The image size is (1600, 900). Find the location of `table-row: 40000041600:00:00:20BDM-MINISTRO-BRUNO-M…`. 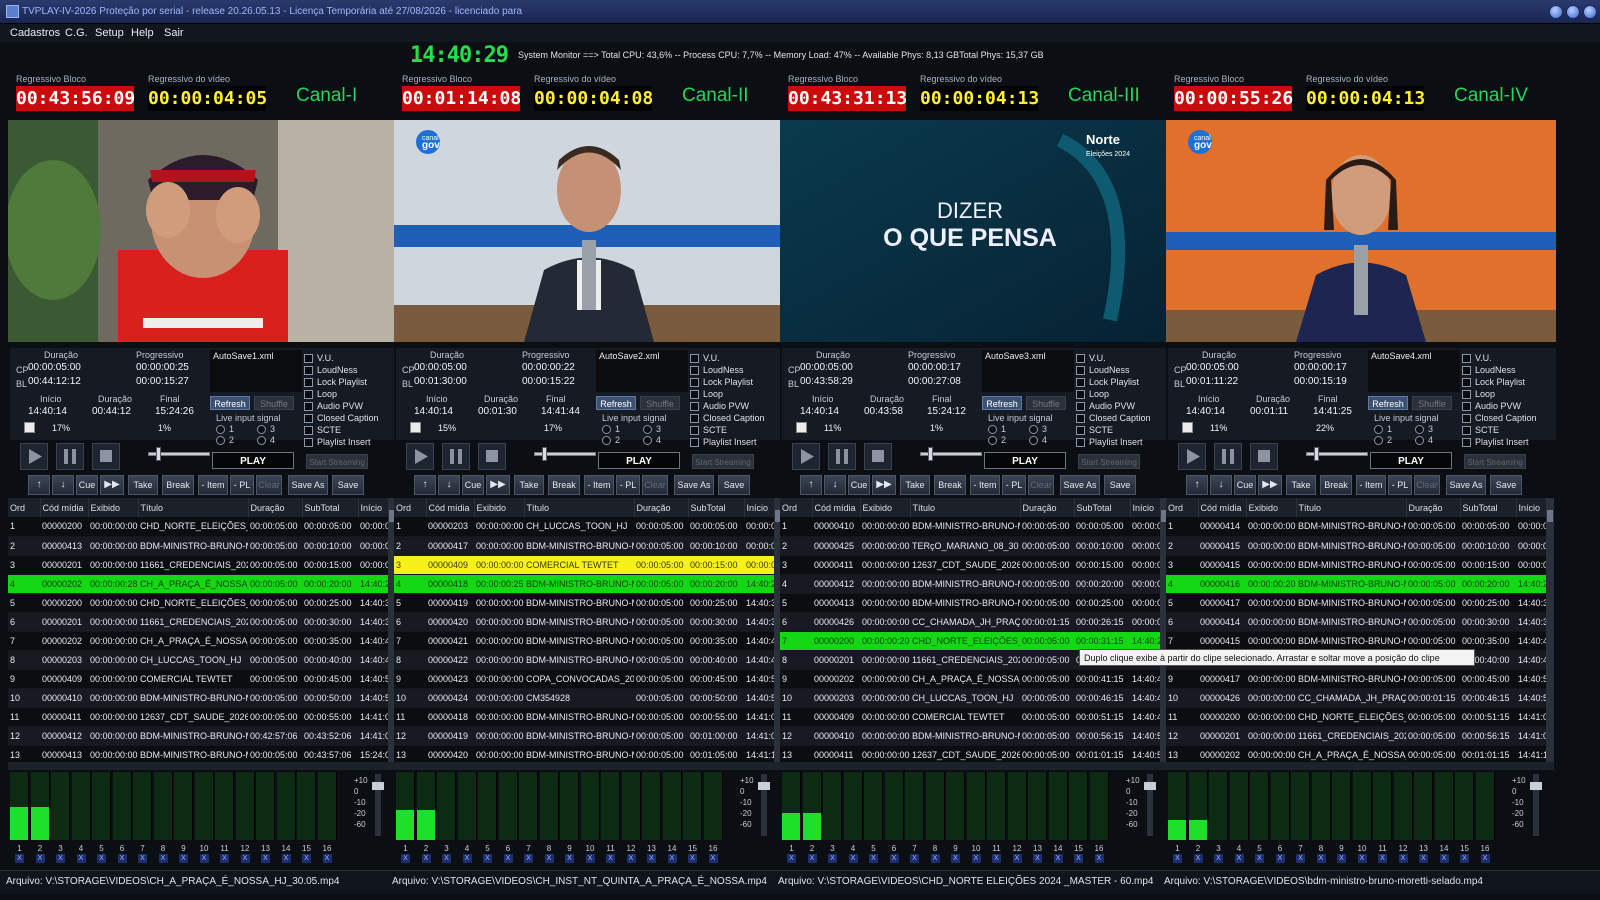

table-row: 40000041600:00:00:20BDM-MINISTRO-BRUNO-M… is located at coordinates (1358, 584).